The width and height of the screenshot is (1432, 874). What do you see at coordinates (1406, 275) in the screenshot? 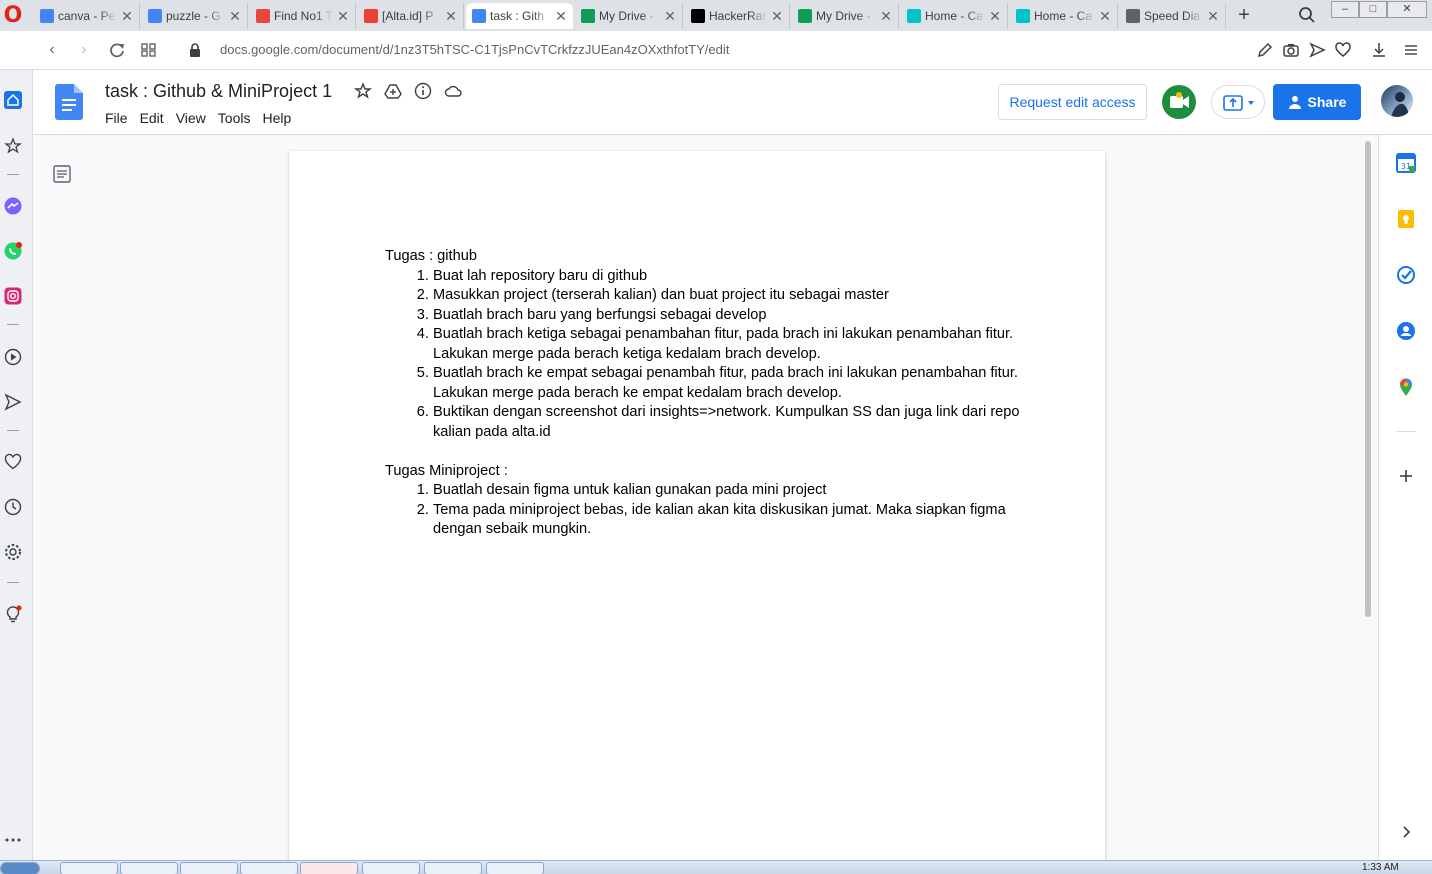
I see `tasks-icon` at bounding box center [1406, 275].